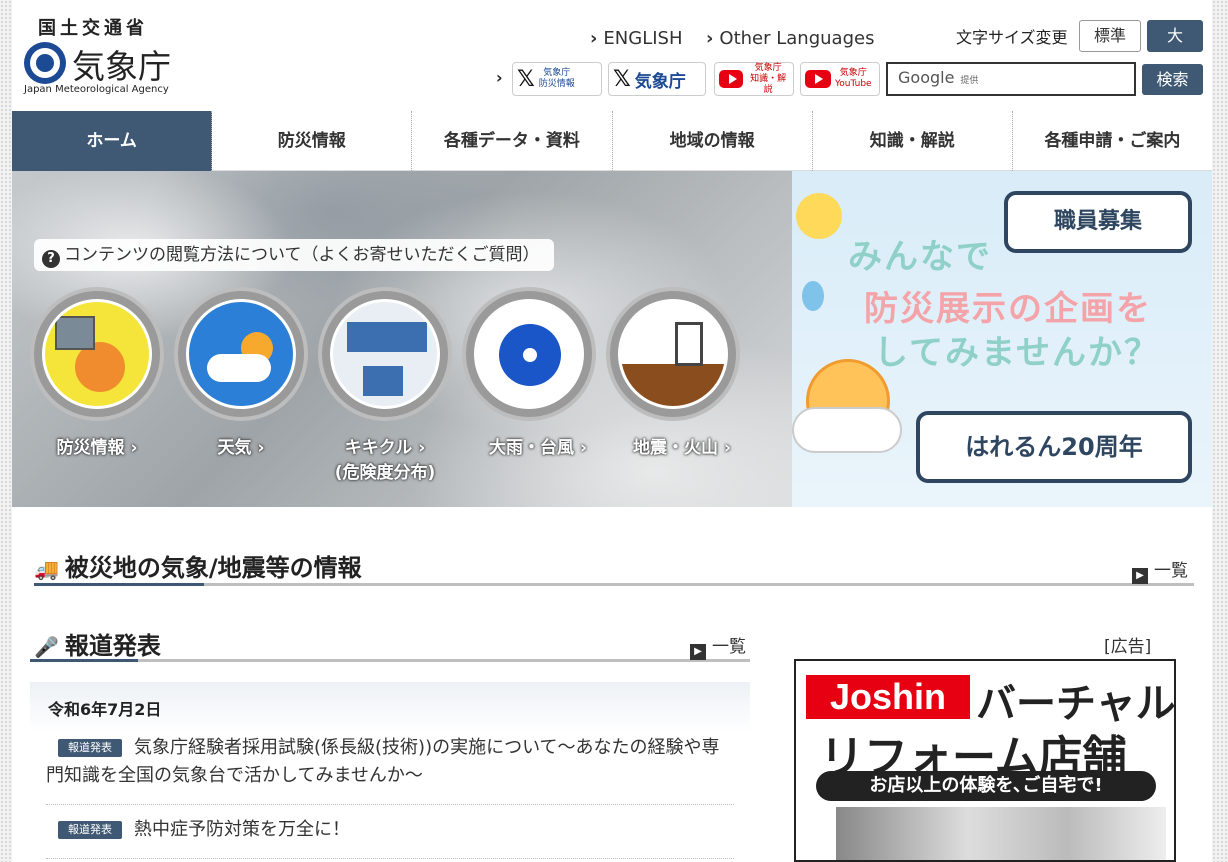  I want to click on hareruun-banner: 職員募集 みんなで 防災展示の企画を してみませんか？ はれるん20周年, so click(1002, 339).